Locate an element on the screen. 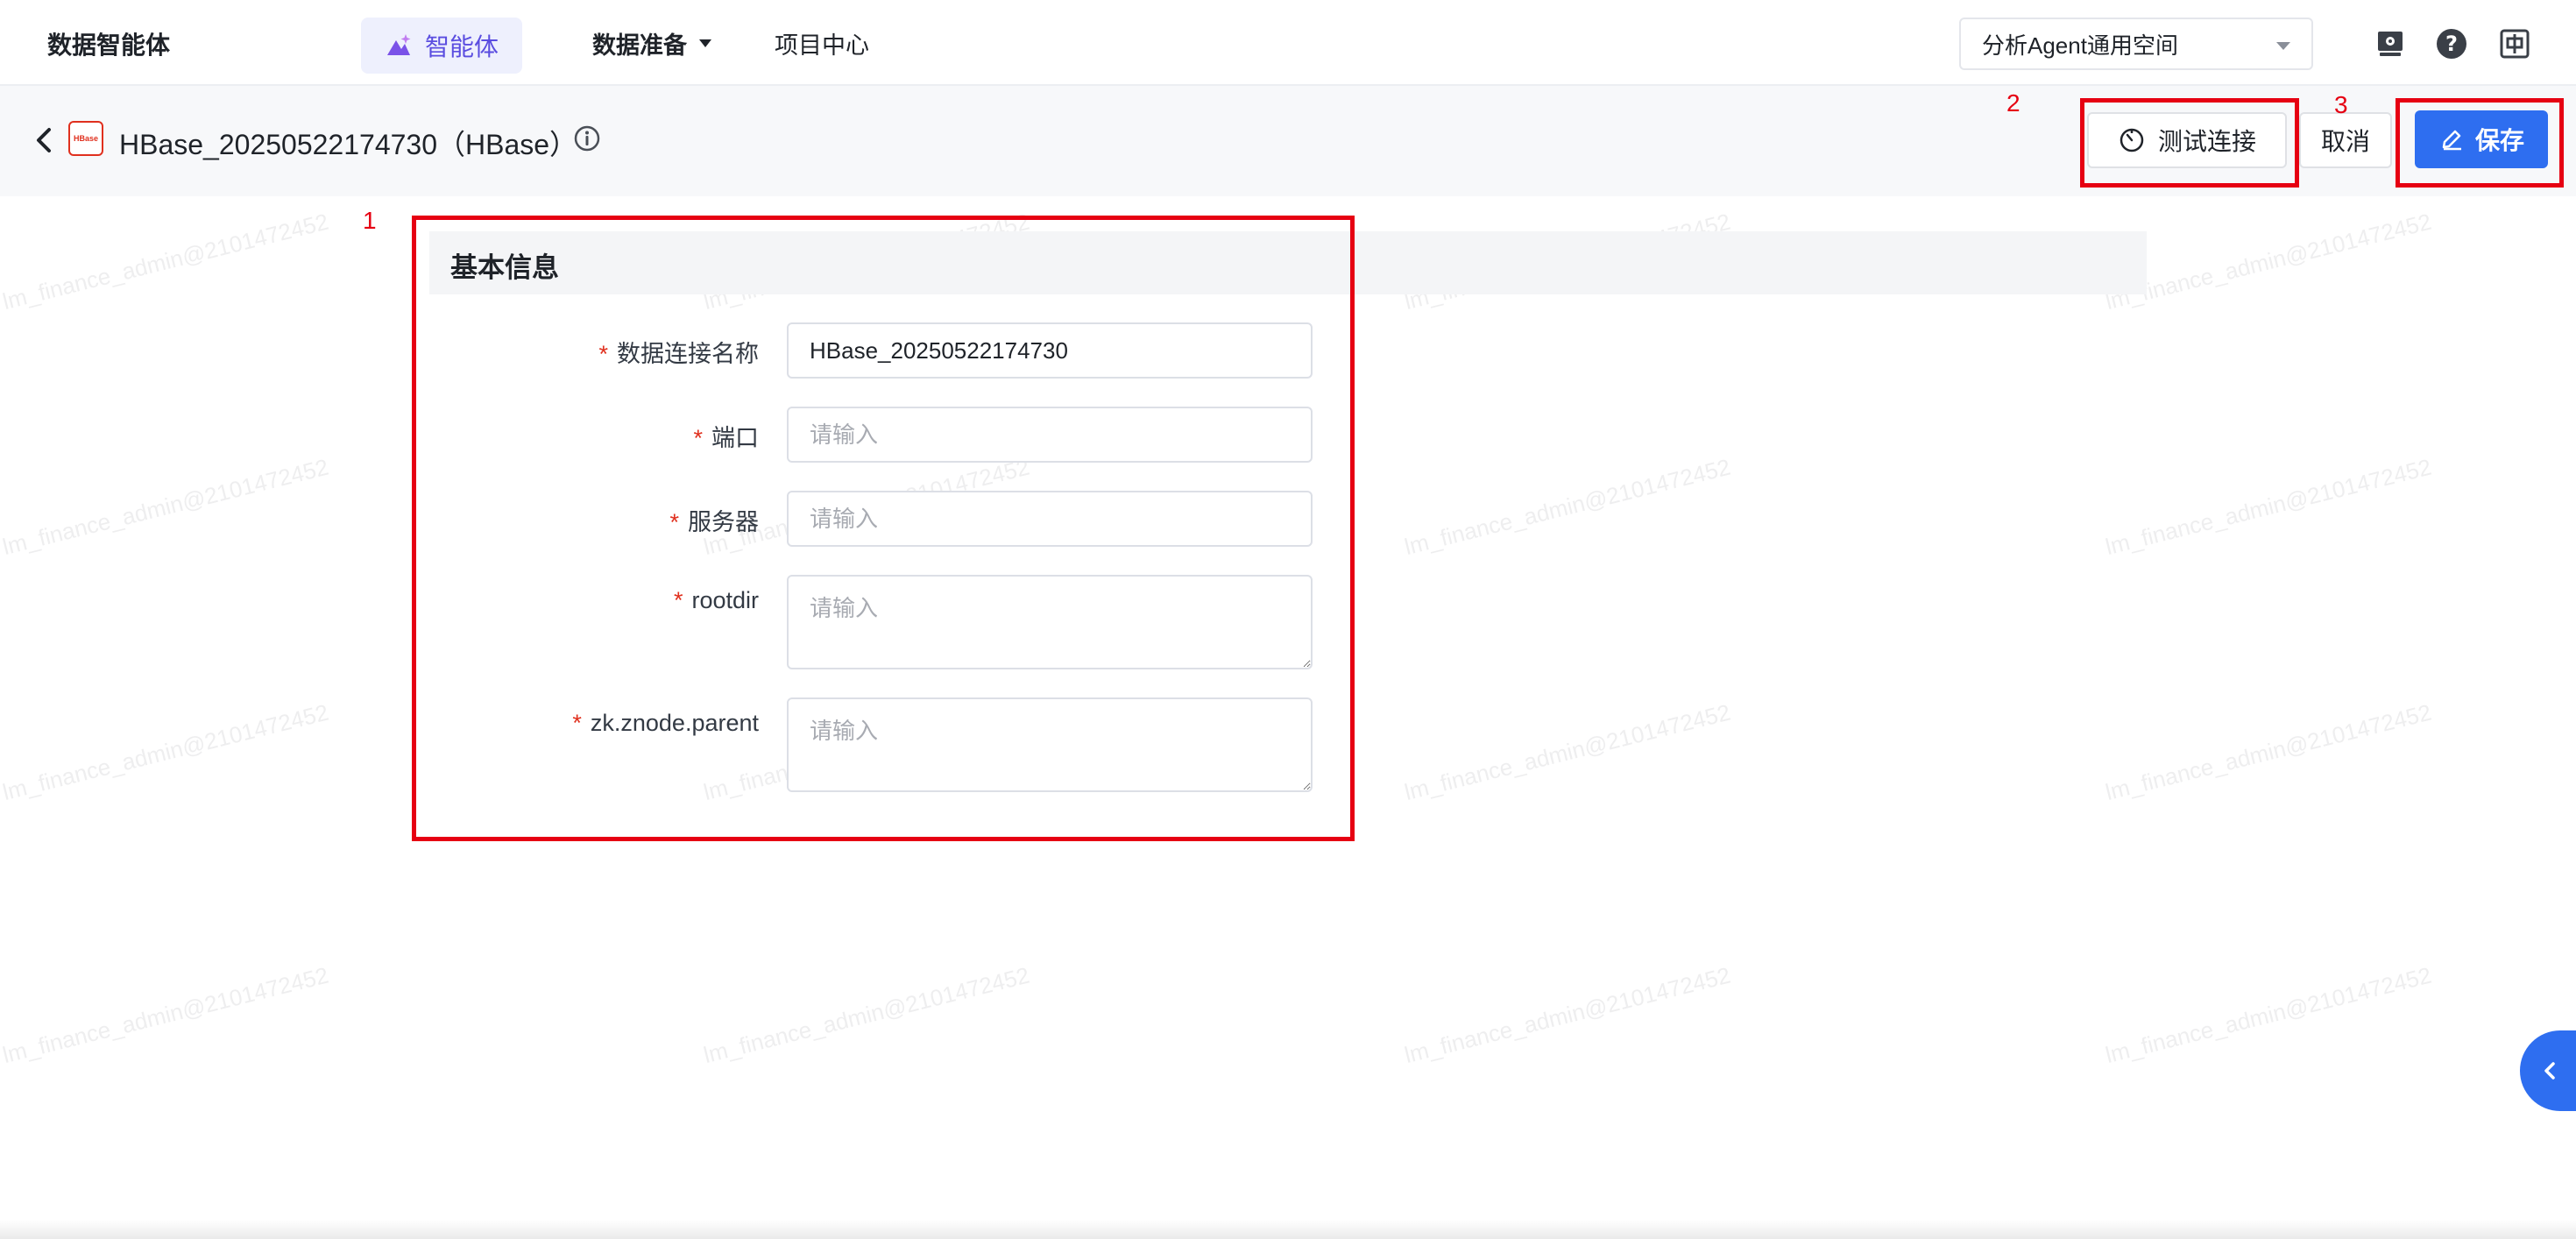 The width and height of the screenshot is (2576, 1239). app-title: 数据智能体 is located at coordinates (109, 45).